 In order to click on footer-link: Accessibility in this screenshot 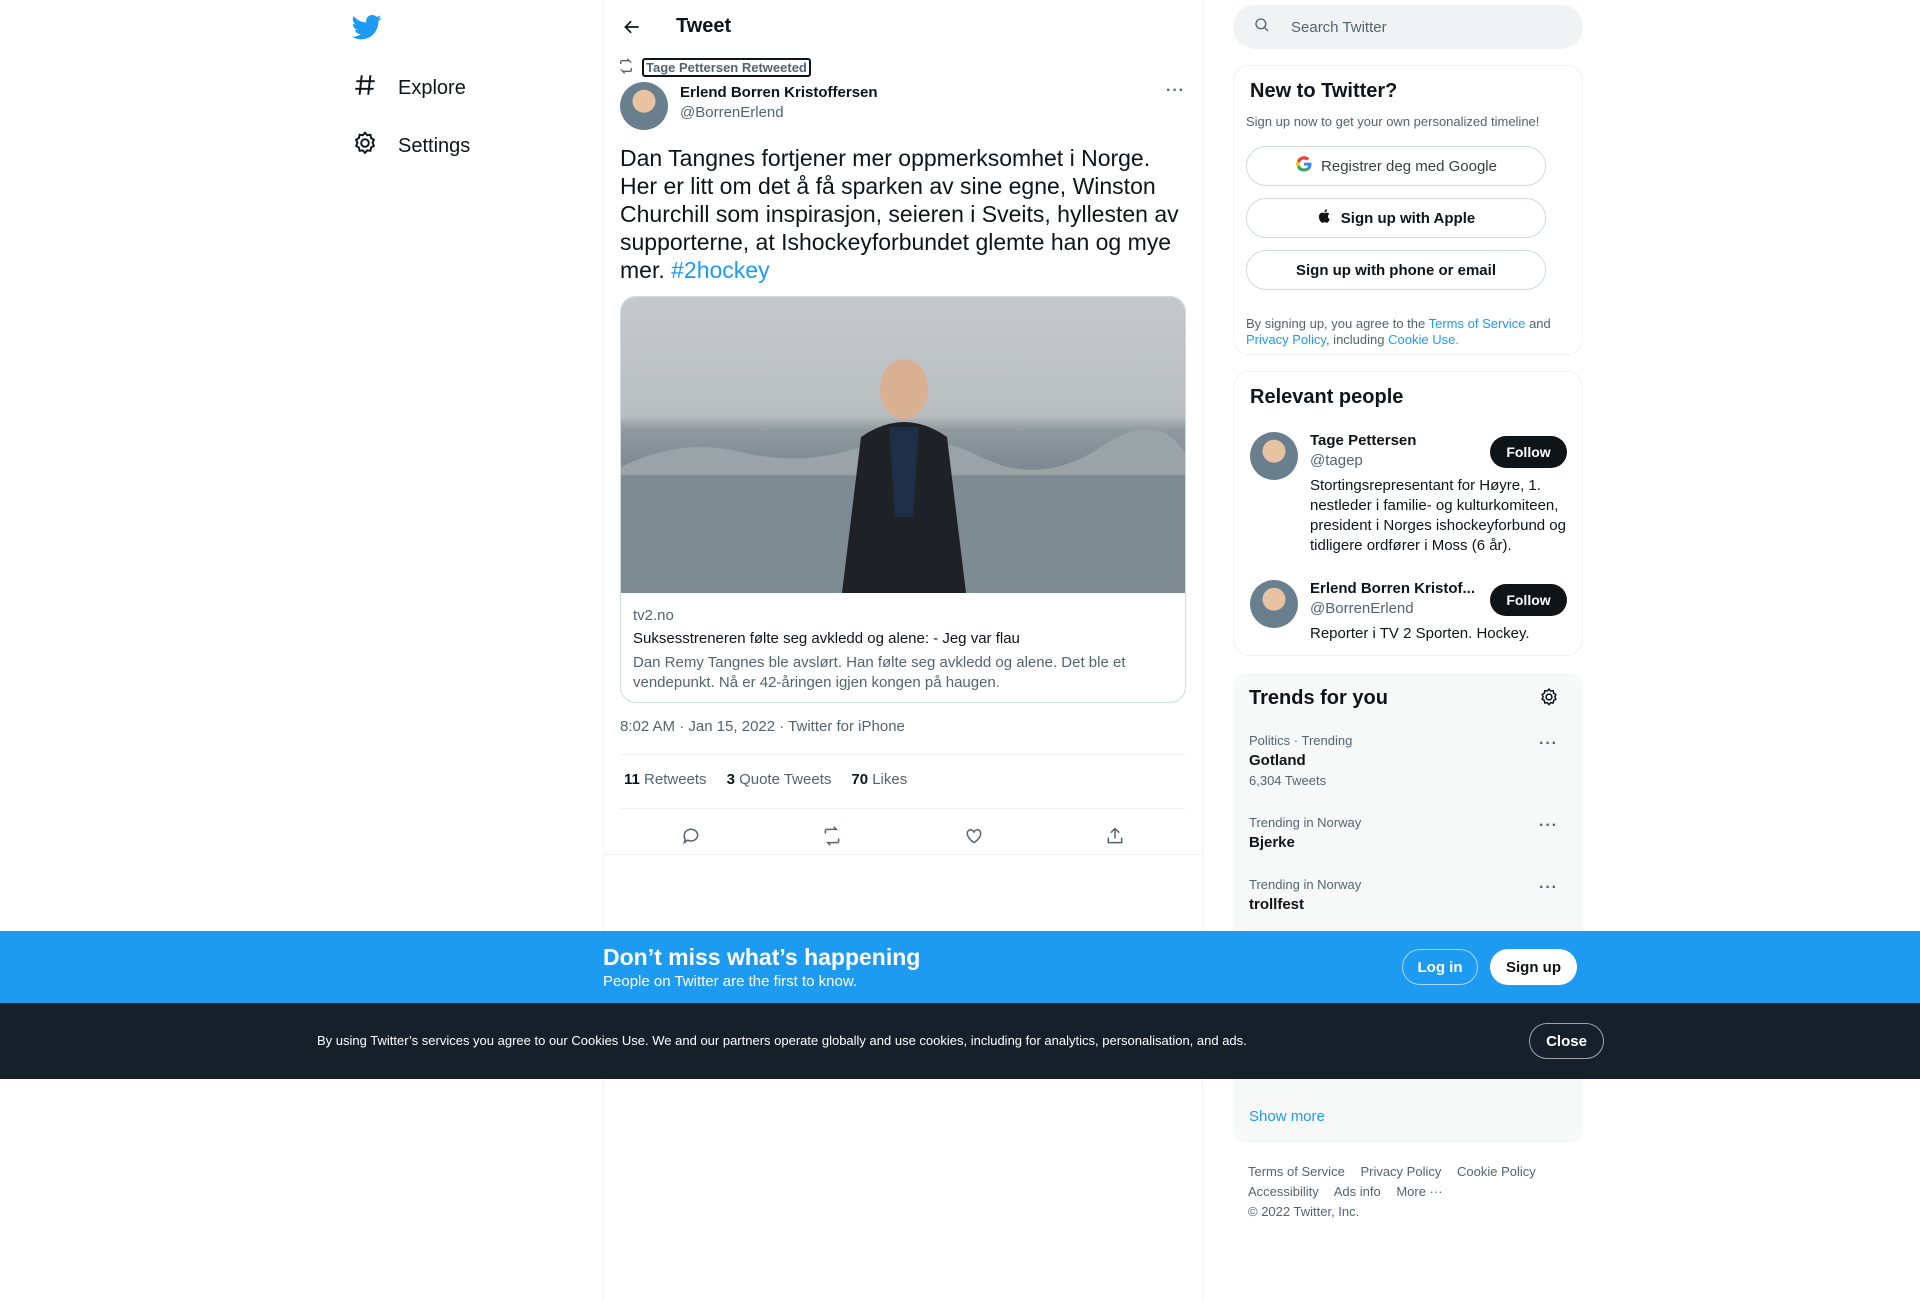, I will do `click(1283, 1191)`.